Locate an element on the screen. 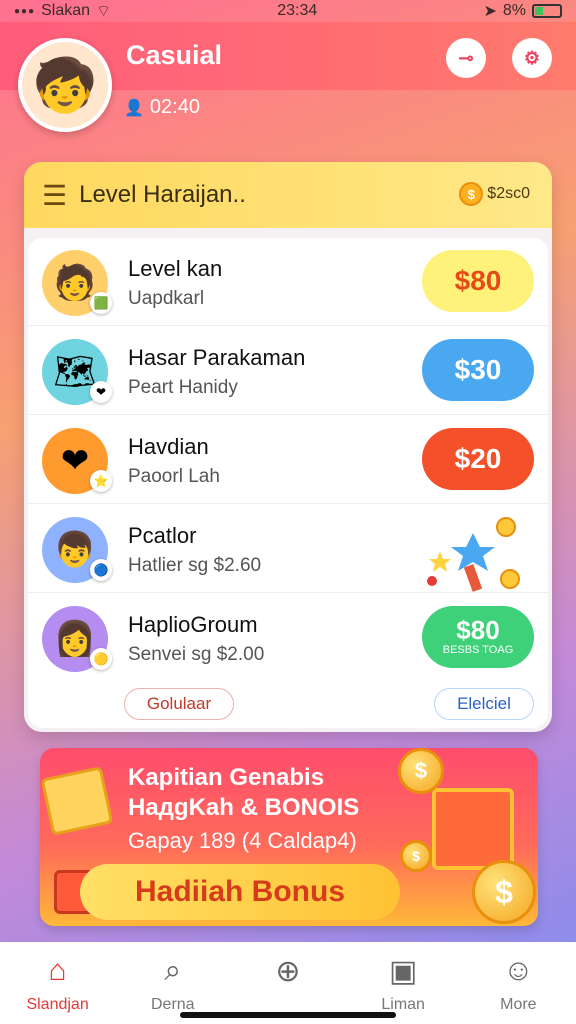 The height and width of the screenshot is (1024, 576). badge-icon: 🔵 is located at coordinates (101, 570).